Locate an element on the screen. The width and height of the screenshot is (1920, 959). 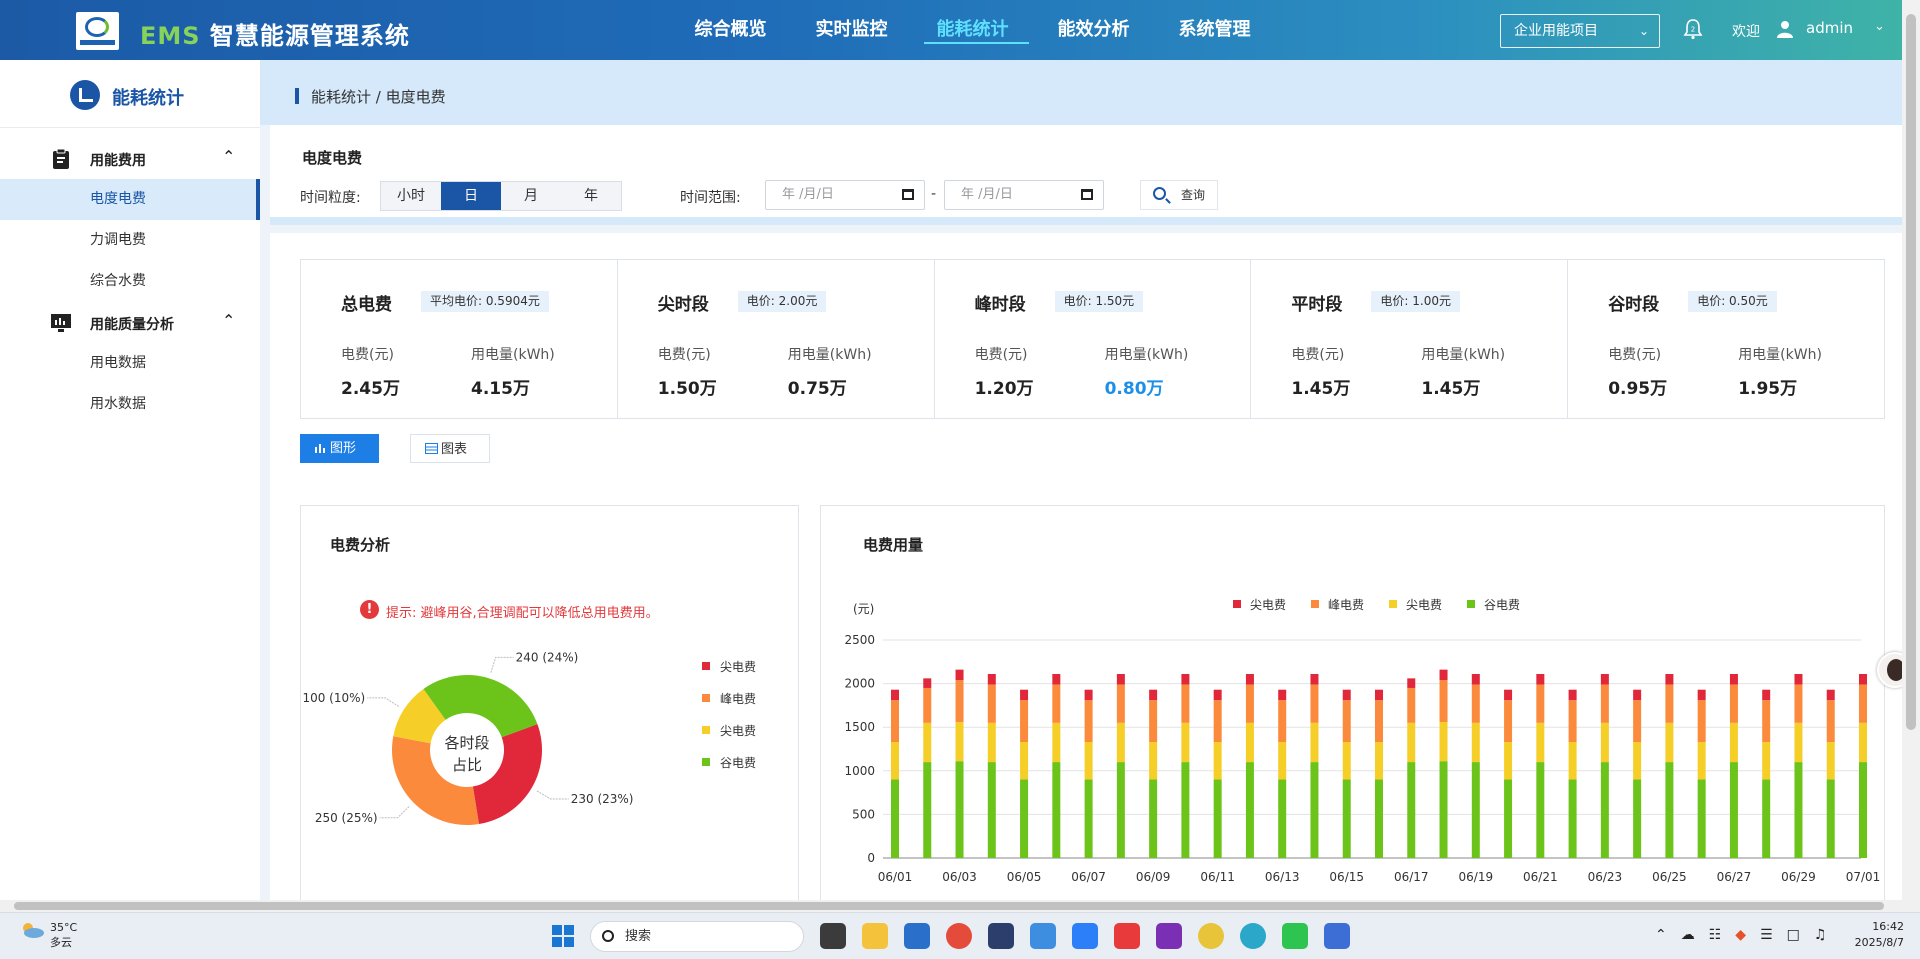
end-date-input: 年 /月/日 is located at coordinates (1024, 195).